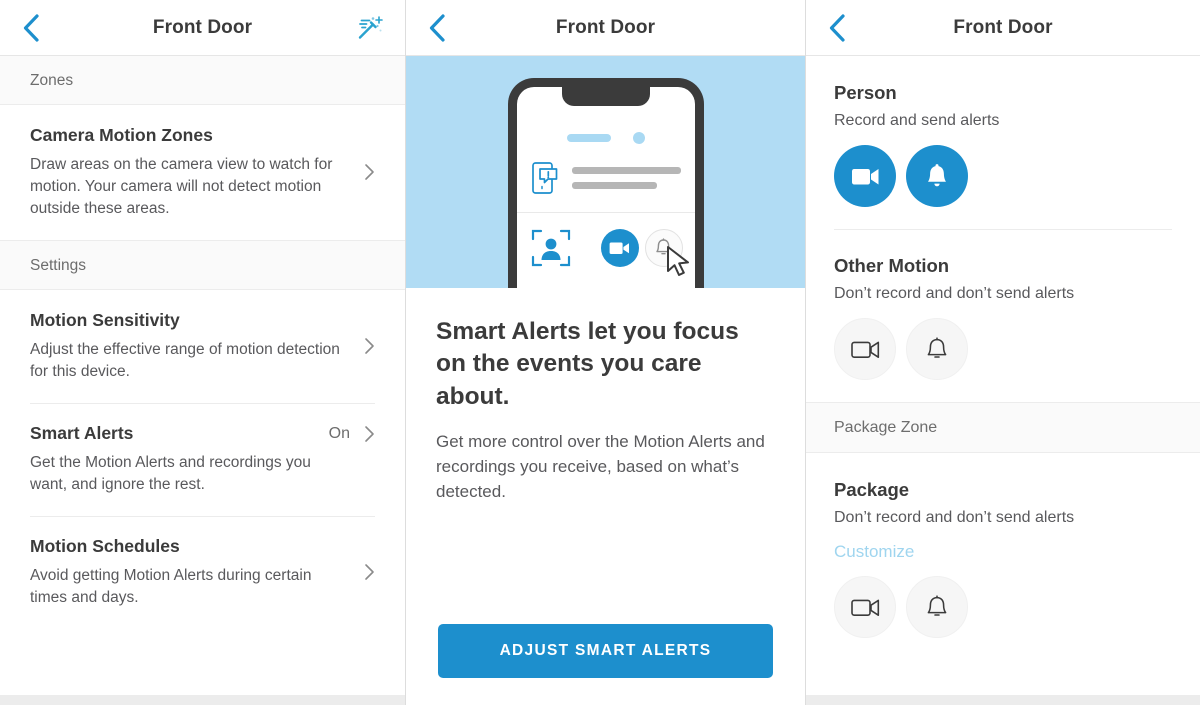  I want to click on placeholder-pill, so click(588, 138).